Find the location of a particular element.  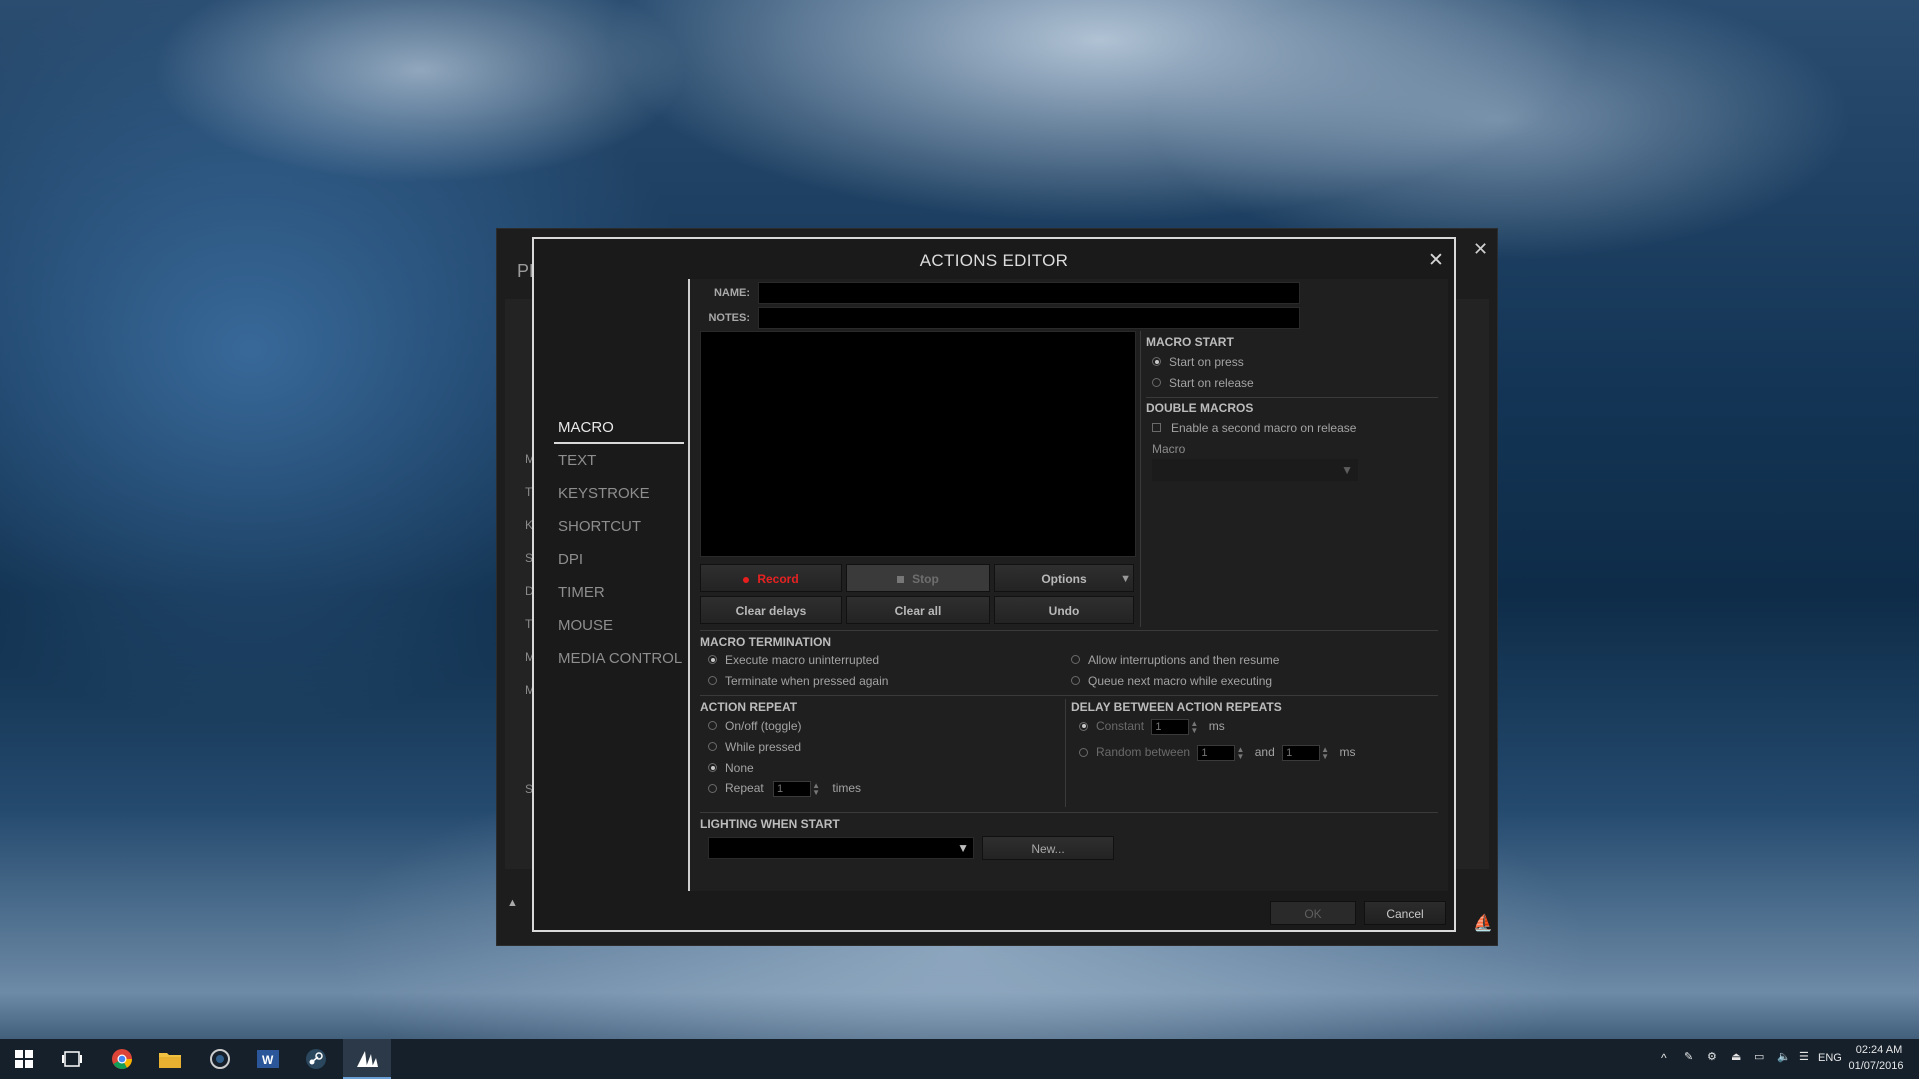

nav-item-text: TEXT is located at coordinates (619, 460).